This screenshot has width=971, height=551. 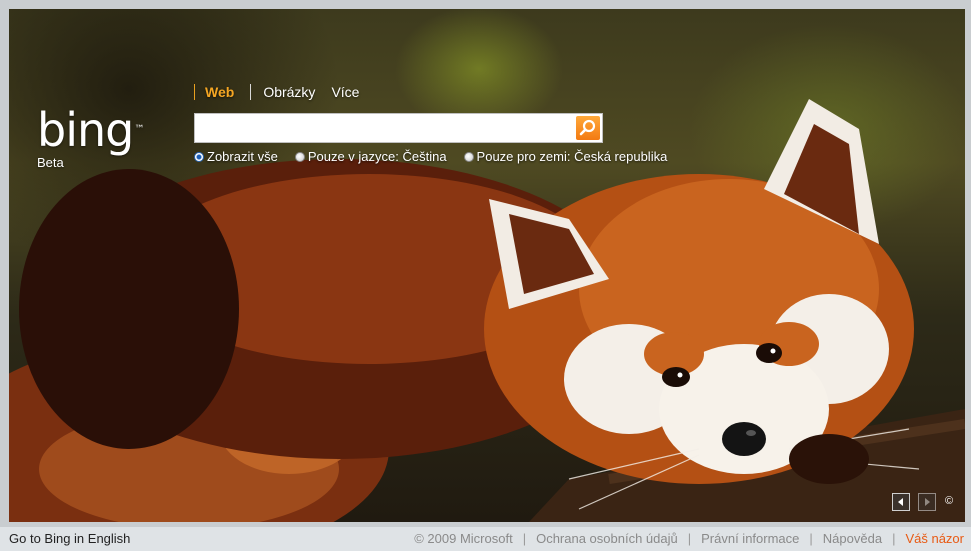 I want to click on search-vertical-nav: Web Obrázky Více, so click(x=284, y=92).